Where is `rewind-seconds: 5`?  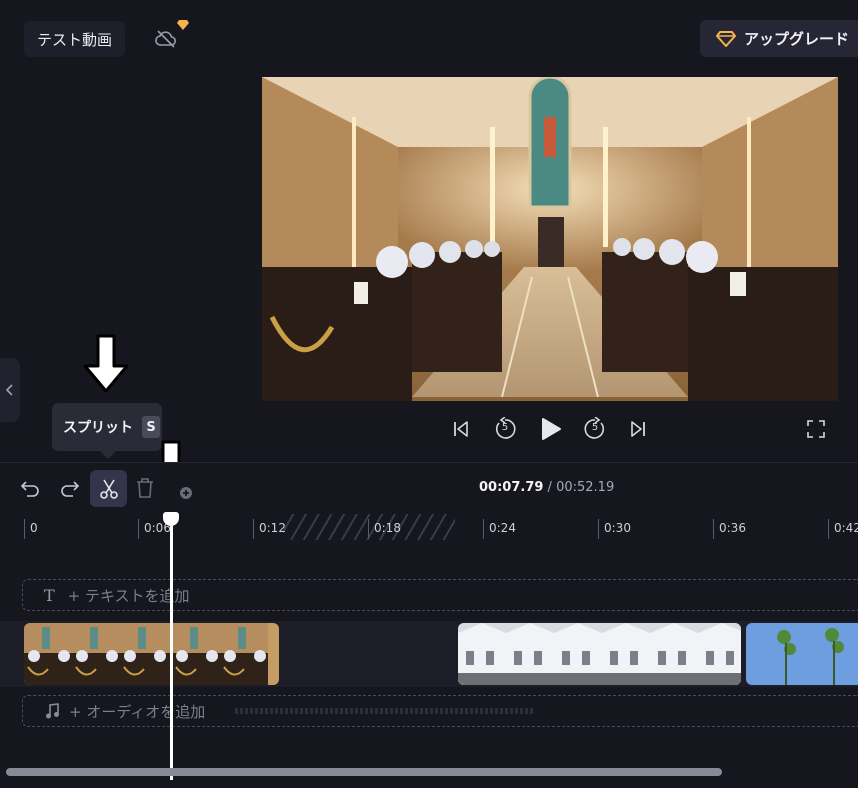 rewind-seconds: 5 is located at coordinates (505, 427).